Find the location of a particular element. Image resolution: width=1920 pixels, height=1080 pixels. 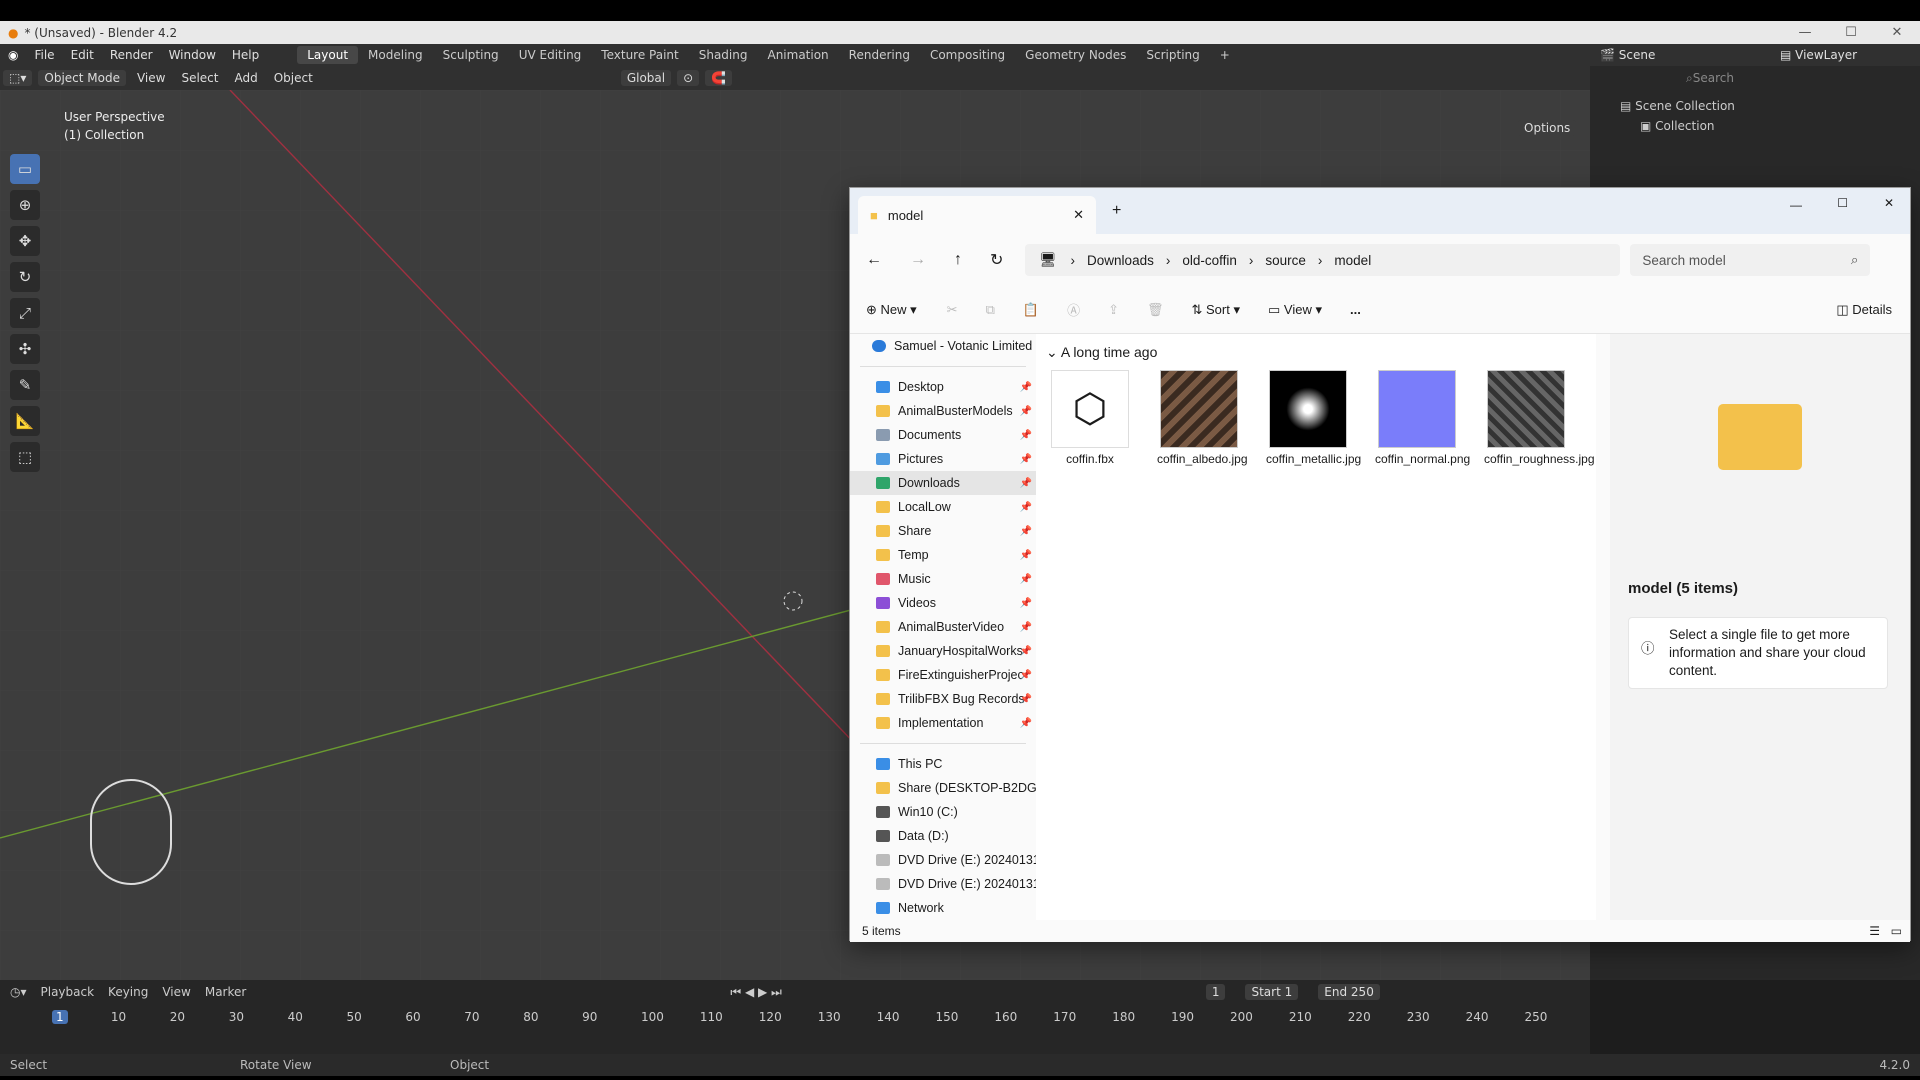

file-item: ⬡ coffin.fbx is located at coordinates (1090, 418).